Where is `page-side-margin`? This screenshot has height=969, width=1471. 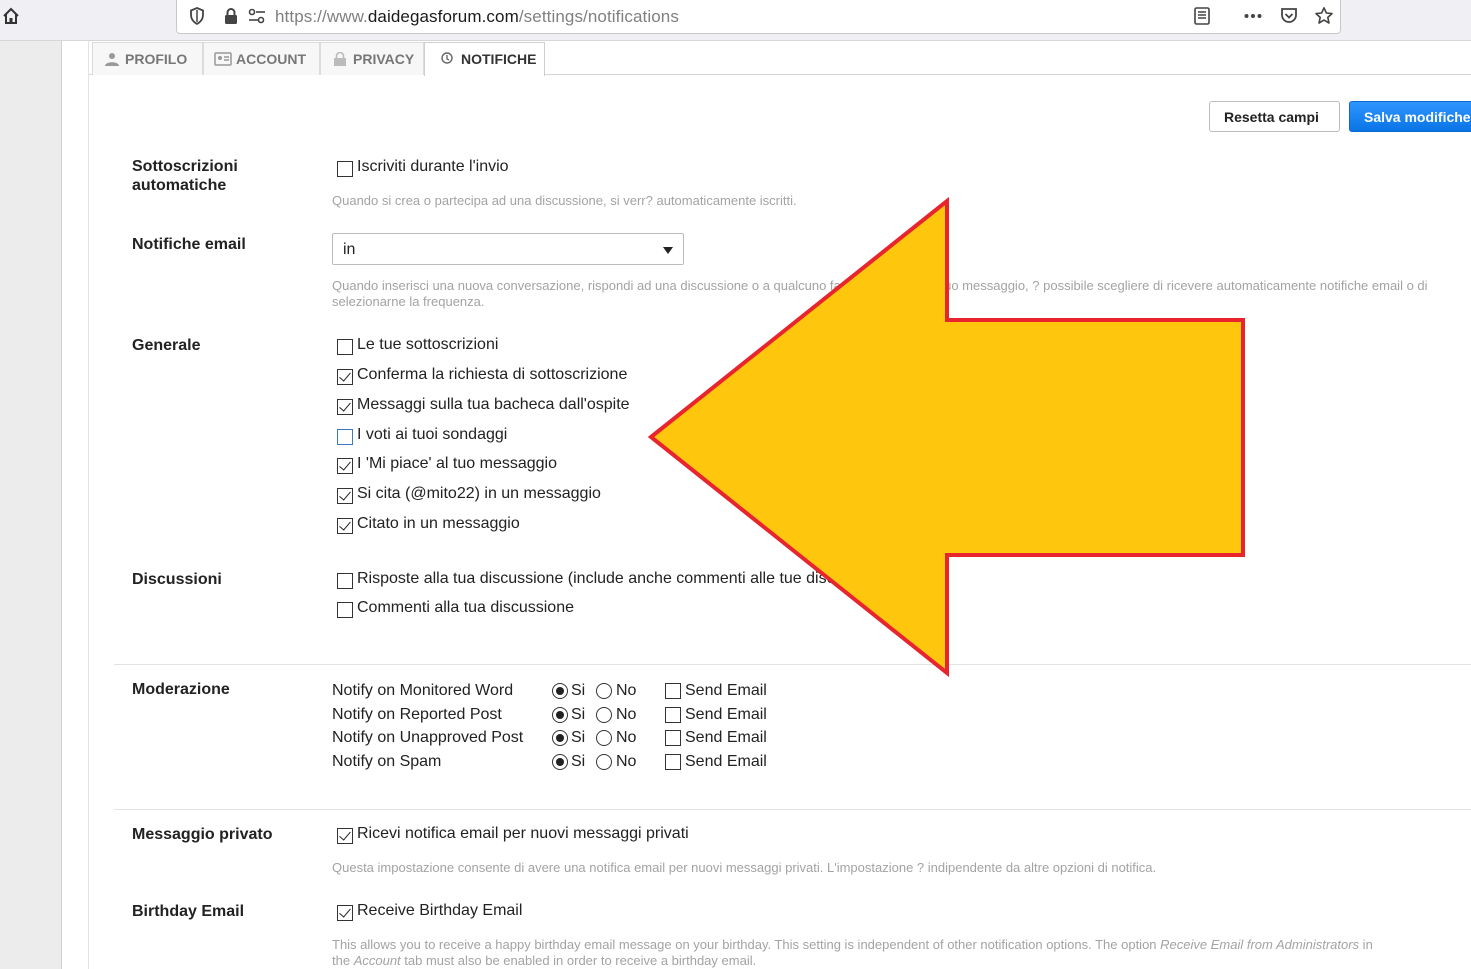
page-side-margin is located at coordinates (31, 505).